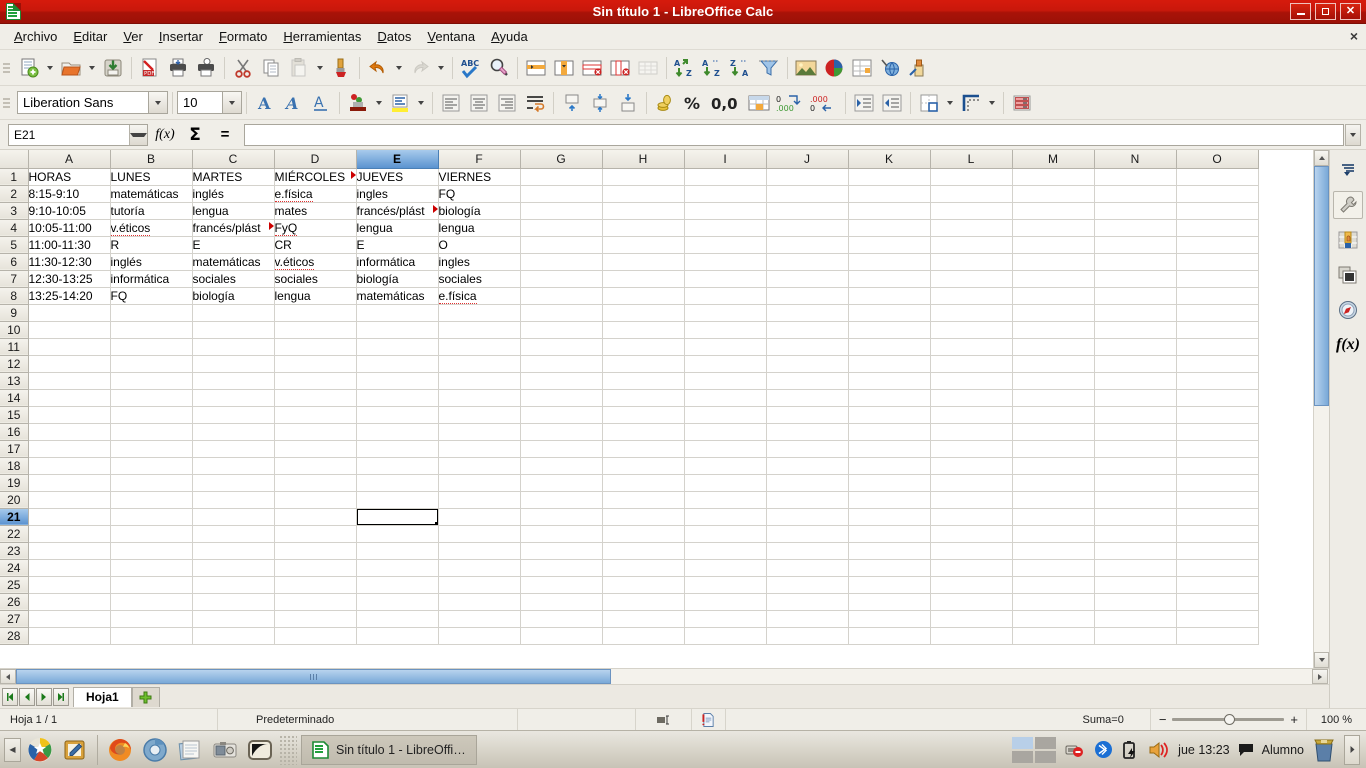 The image size is (1366, 768). Describe the element at coordinates (151, 245) in the screenshot. I see `cell-B5: R` at that location.